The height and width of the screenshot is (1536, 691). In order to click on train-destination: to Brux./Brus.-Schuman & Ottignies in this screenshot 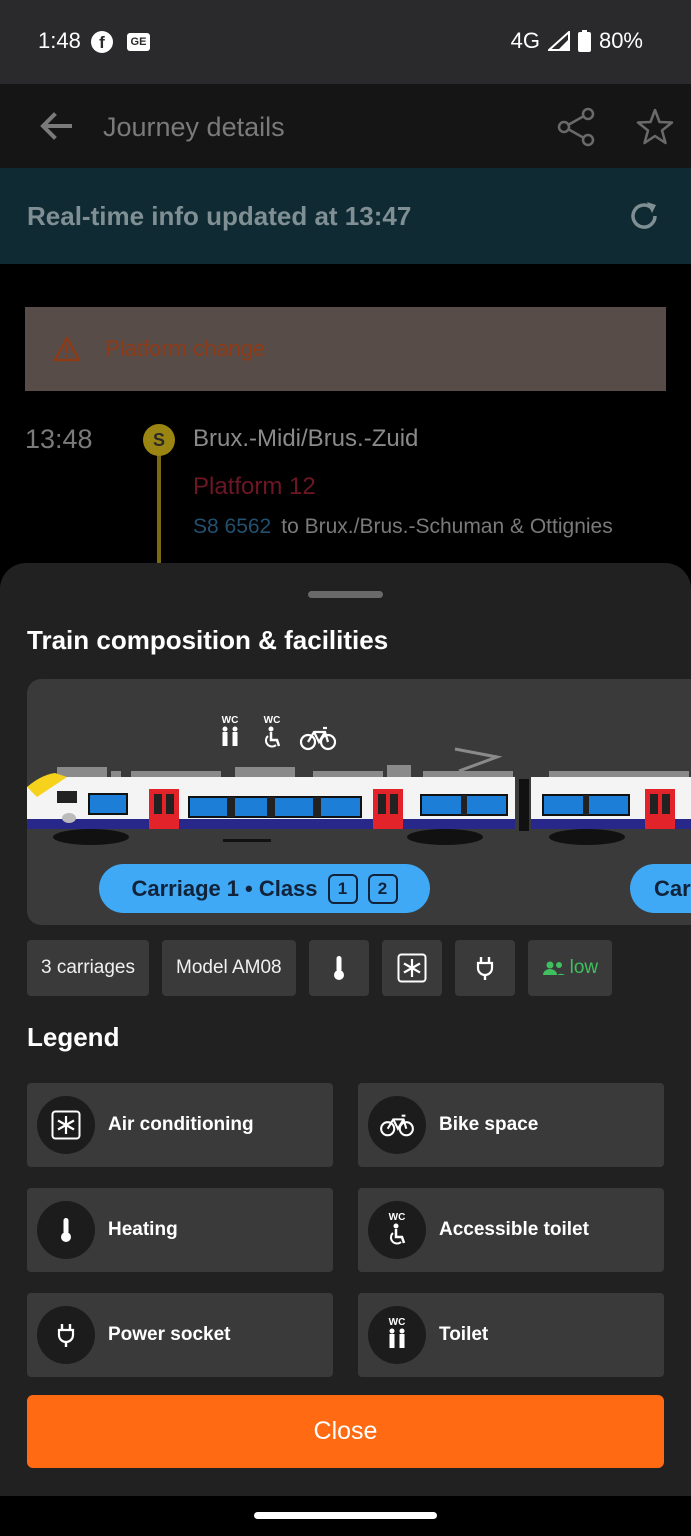, I will do `click(447, 526)`.